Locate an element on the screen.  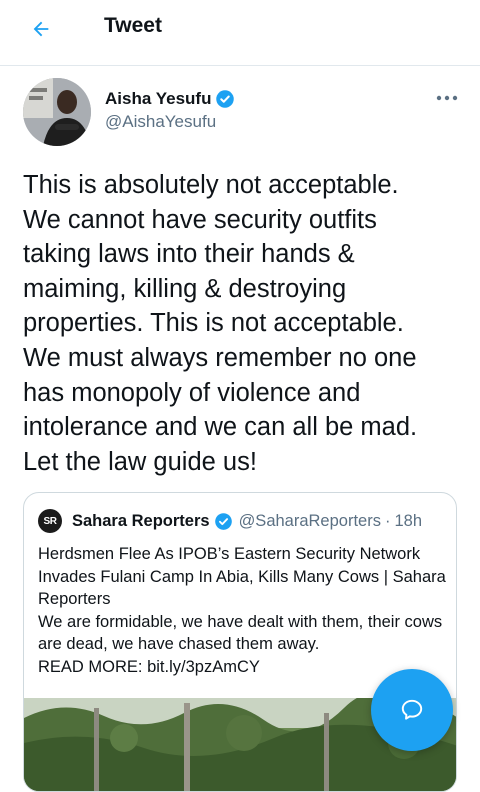
author-name-text: Aisha Yesufu is located at coordinates (158, 98).